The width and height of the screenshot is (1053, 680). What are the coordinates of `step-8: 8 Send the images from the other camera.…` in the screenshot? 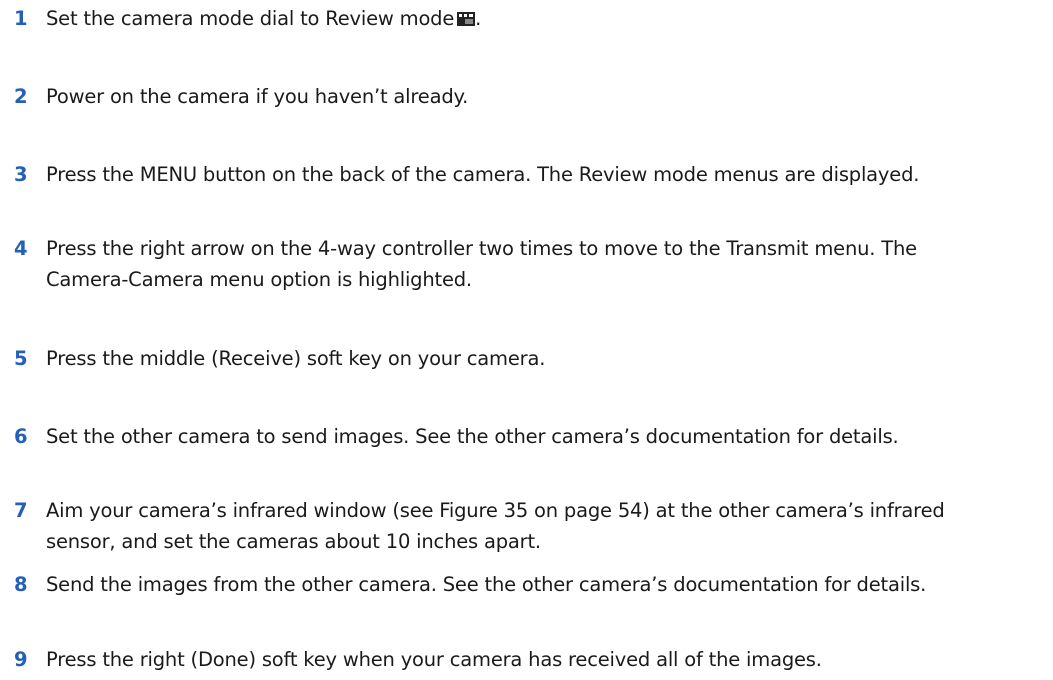 It's located at (529, 584).